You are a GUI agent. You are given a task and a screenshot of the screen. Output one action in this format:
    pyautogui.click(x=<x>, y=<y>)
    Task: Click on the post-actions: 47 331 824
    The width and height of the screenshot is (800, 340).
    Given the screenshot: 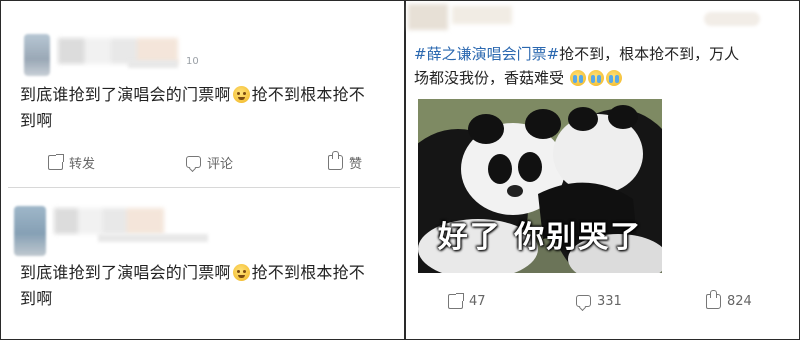 What is the action you would take?
    pyautogui.click(x=602, y=301)
    